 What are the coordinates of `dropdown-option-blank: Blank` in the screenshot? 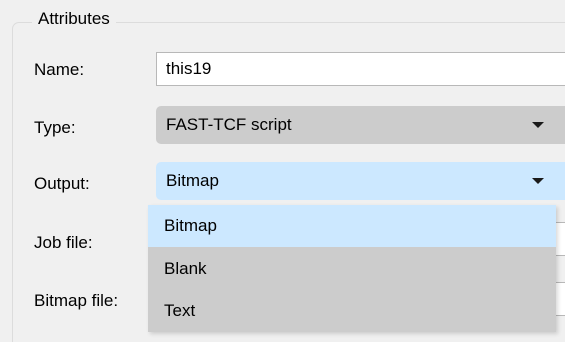 It's located at (352, 269).